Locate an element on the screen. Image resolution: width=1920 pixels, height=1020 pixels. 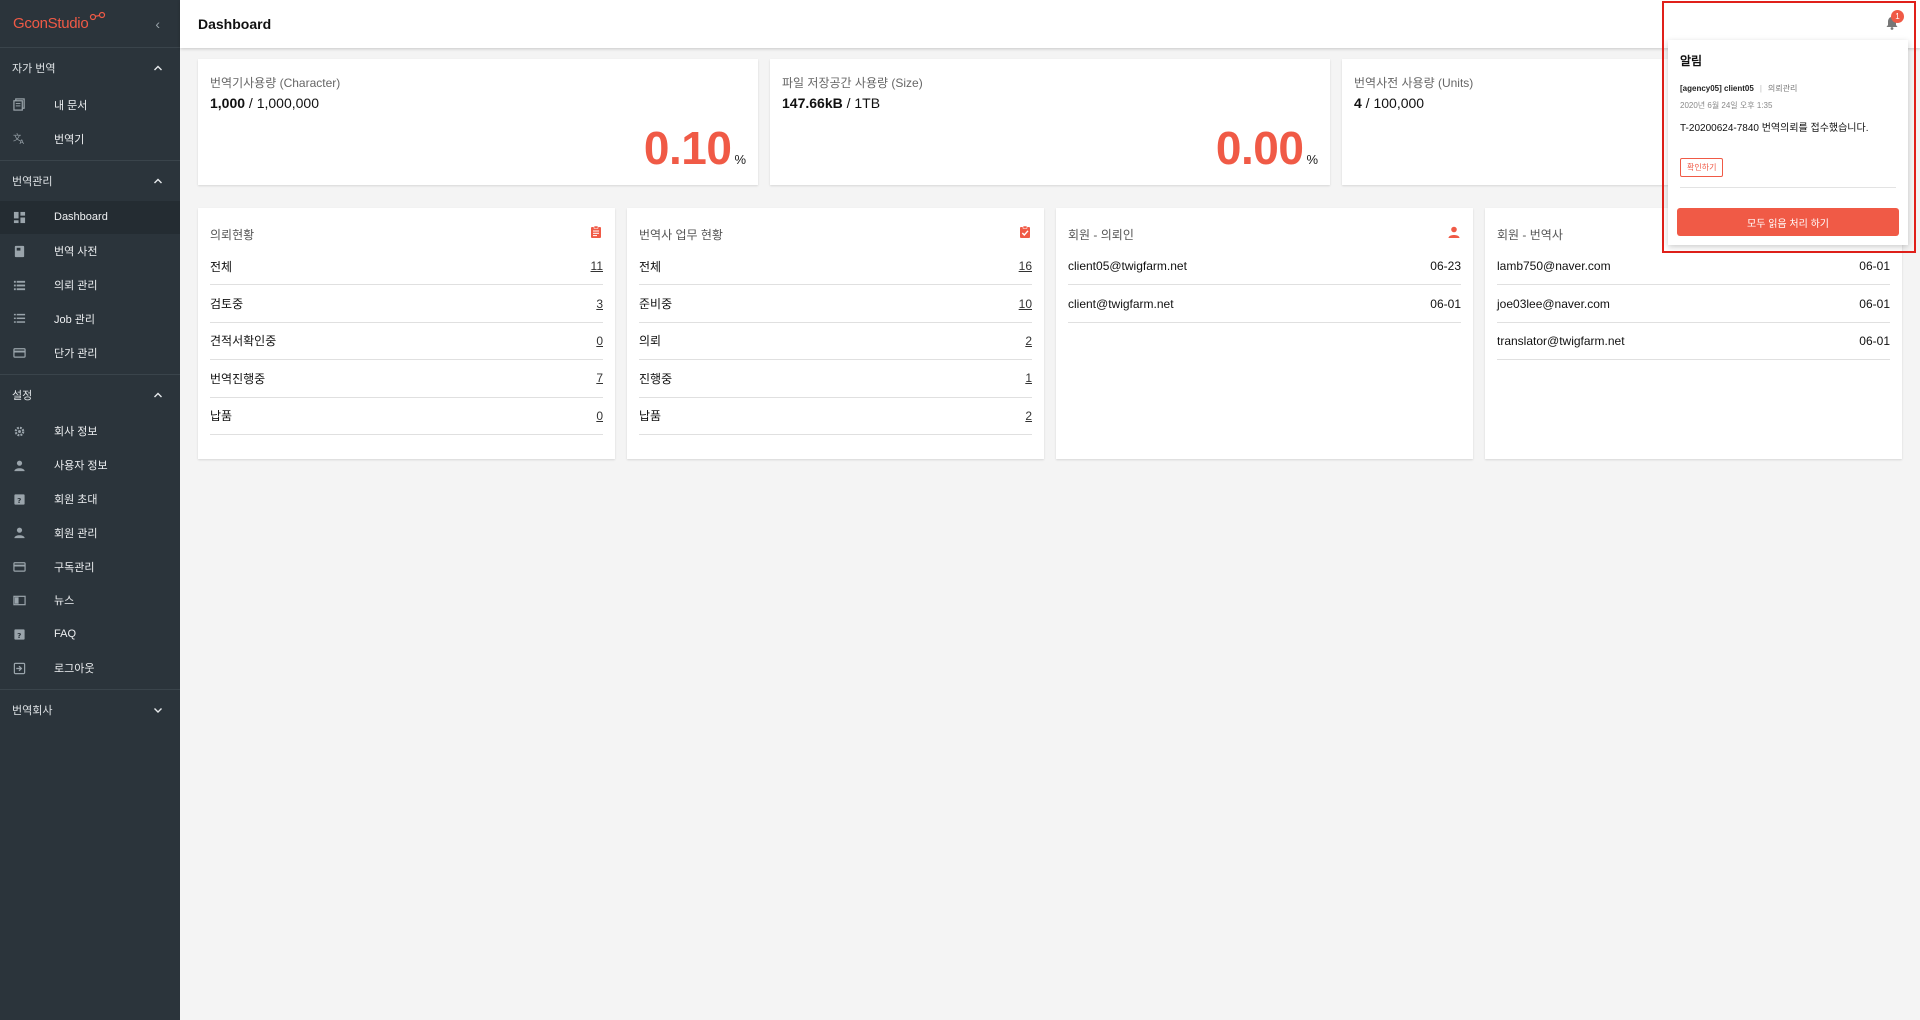
sidebar-item-company-info: 회사 정보 is located at coordinates (90, 432).